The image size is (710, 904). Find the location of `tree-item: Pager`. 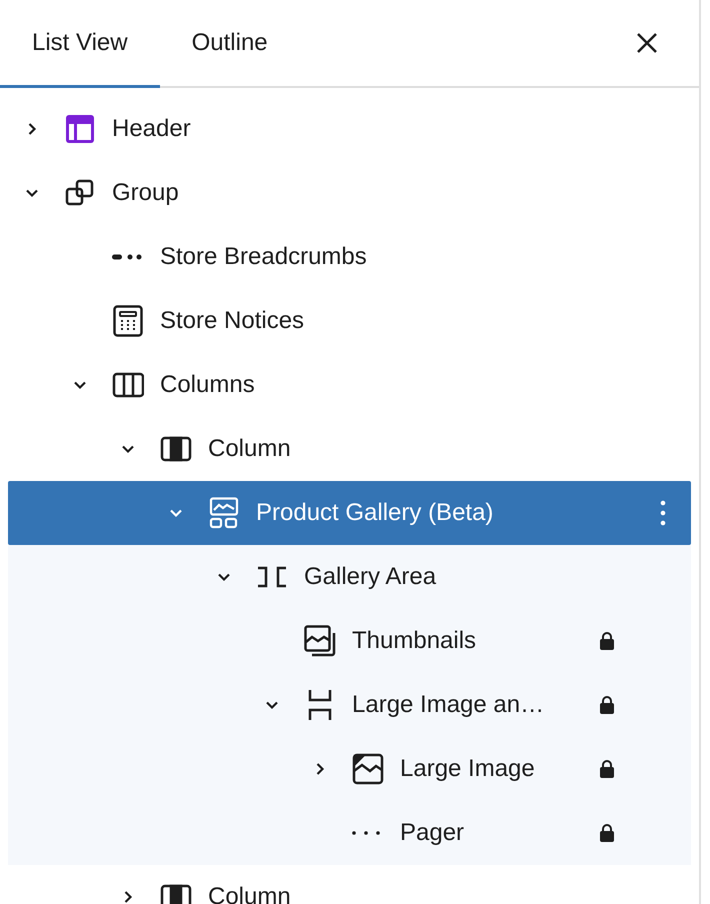

tree-item: Pager is located at coordinates (349, 833).